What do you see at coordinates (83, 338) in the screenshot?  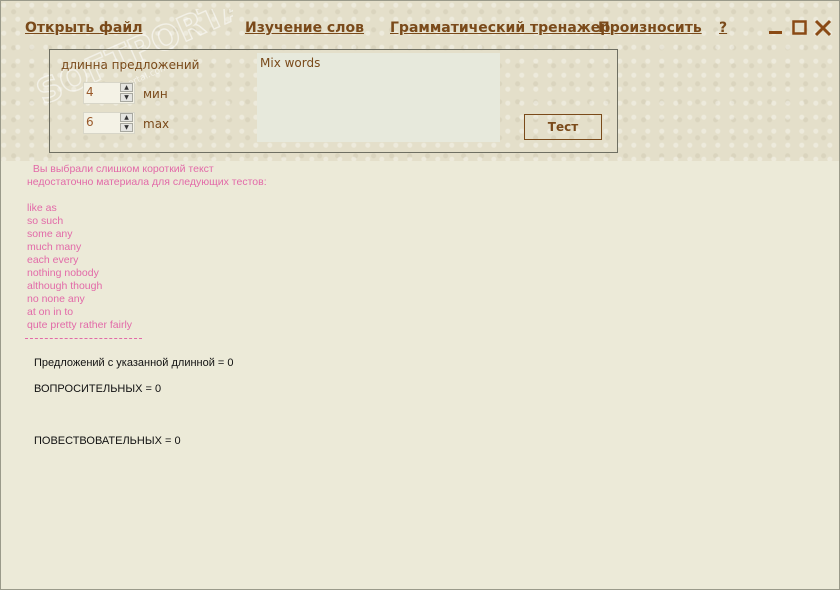 I see `warning-separator` at bounding box center [83, 338].